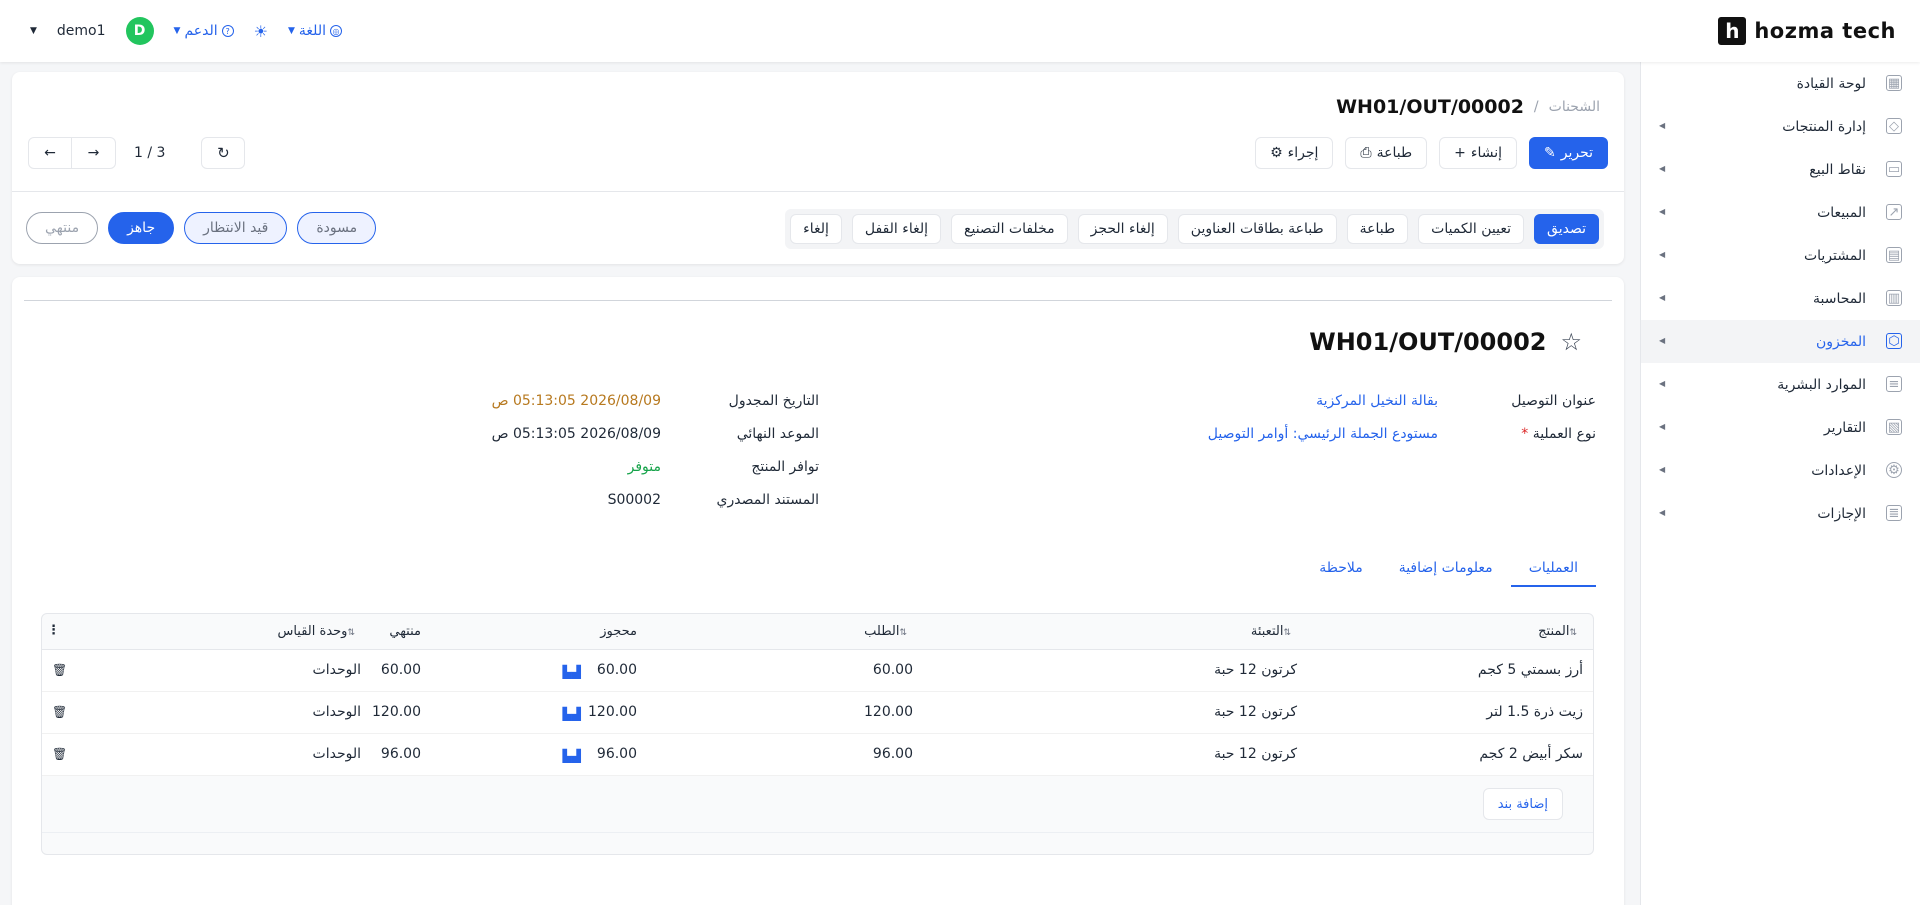 This screenshot has height=905, width=1920. Describe the element at coordinates (81, 31) in the screenshot. I see `user-name: demo1` at that location.